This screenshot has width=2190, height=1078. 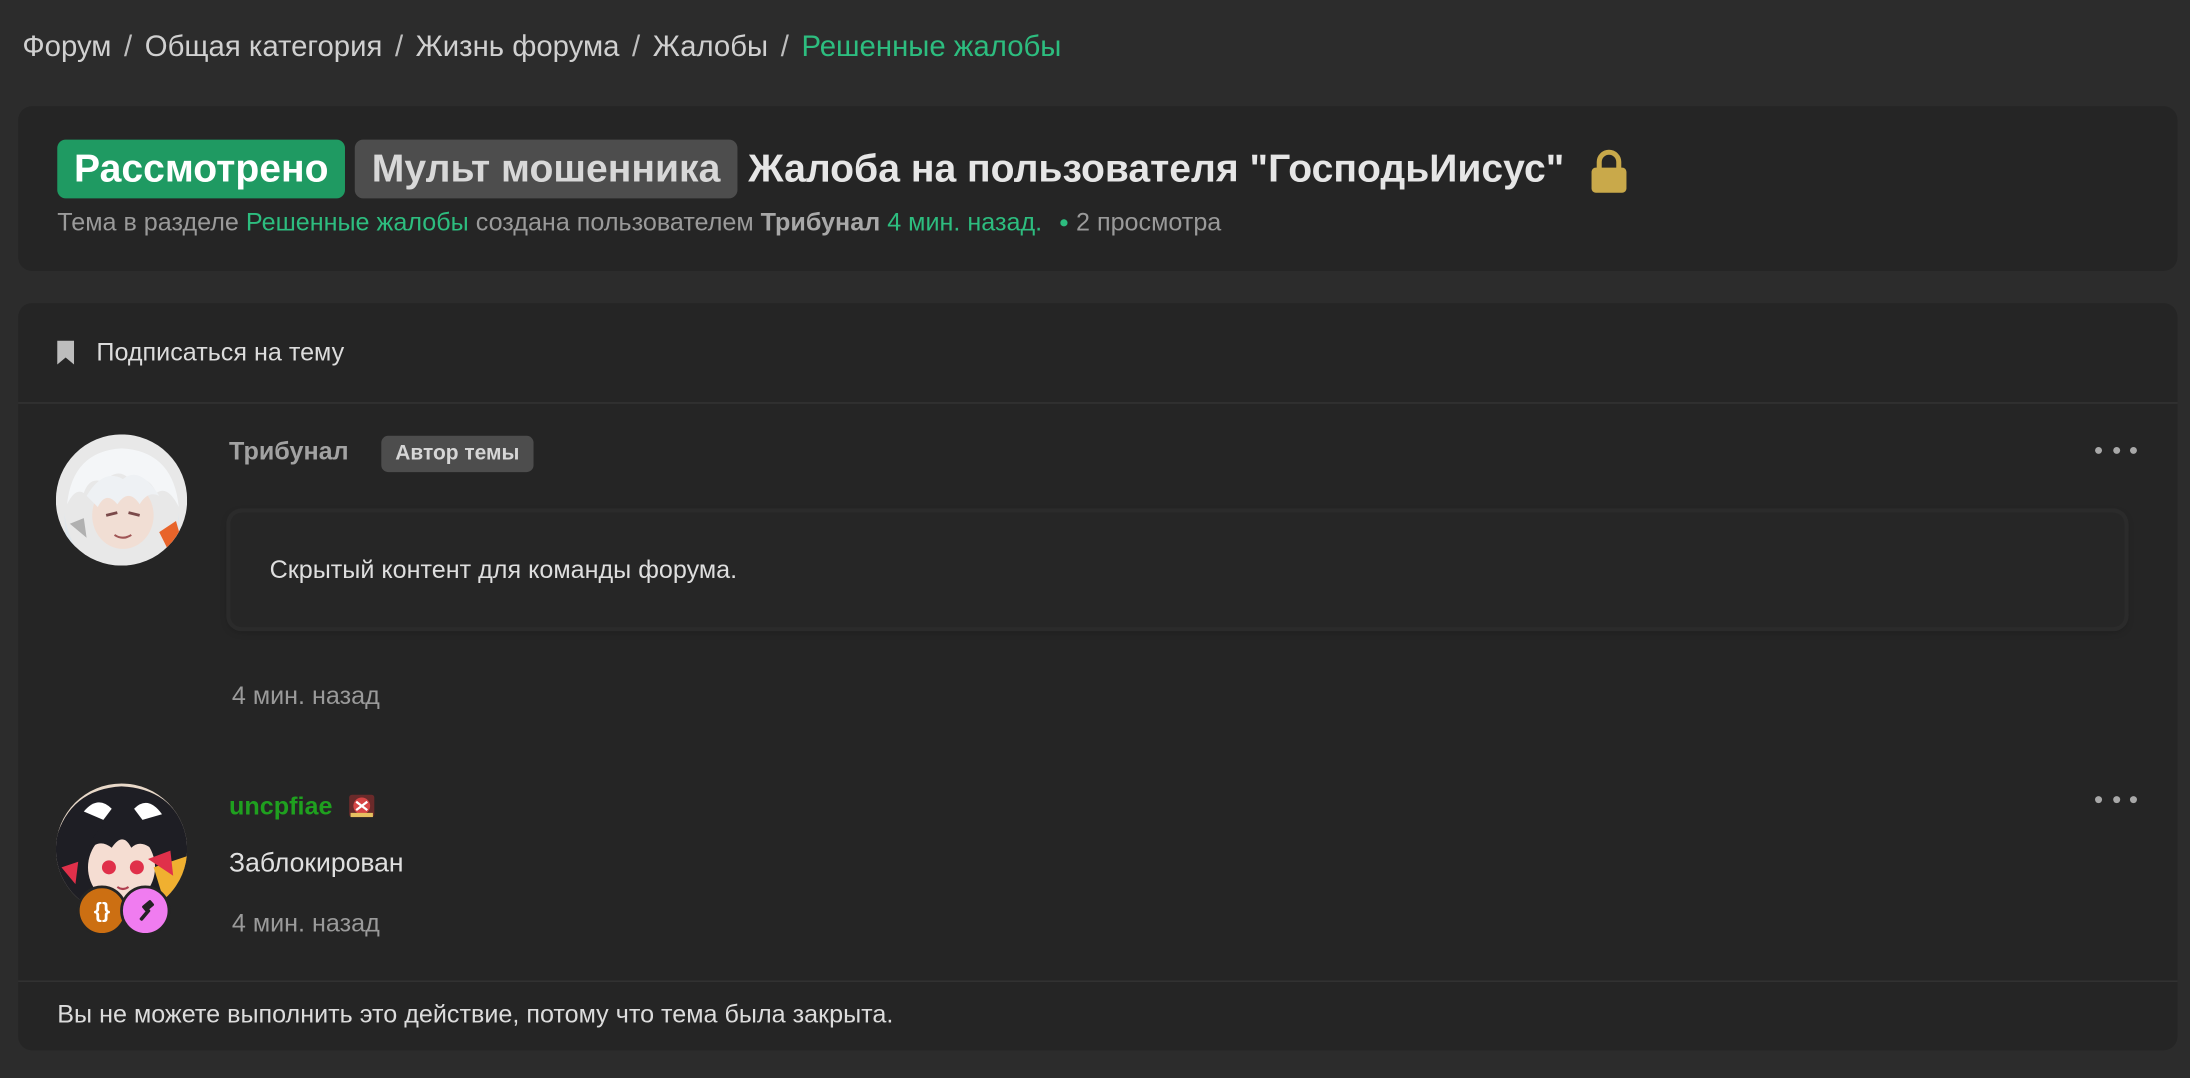 What do you see at coordinates (289, 451) in the screenshot?
I see `post-username: Трибунал` at bounding box center [289, 451].